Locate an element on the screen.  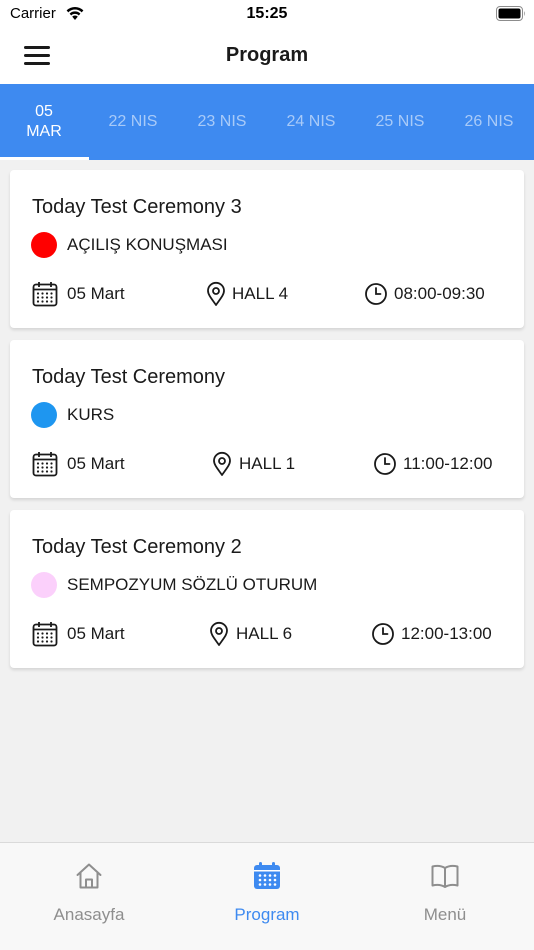
date-tab-22-nis: 22 NIS is located at coordinates (133, 122).